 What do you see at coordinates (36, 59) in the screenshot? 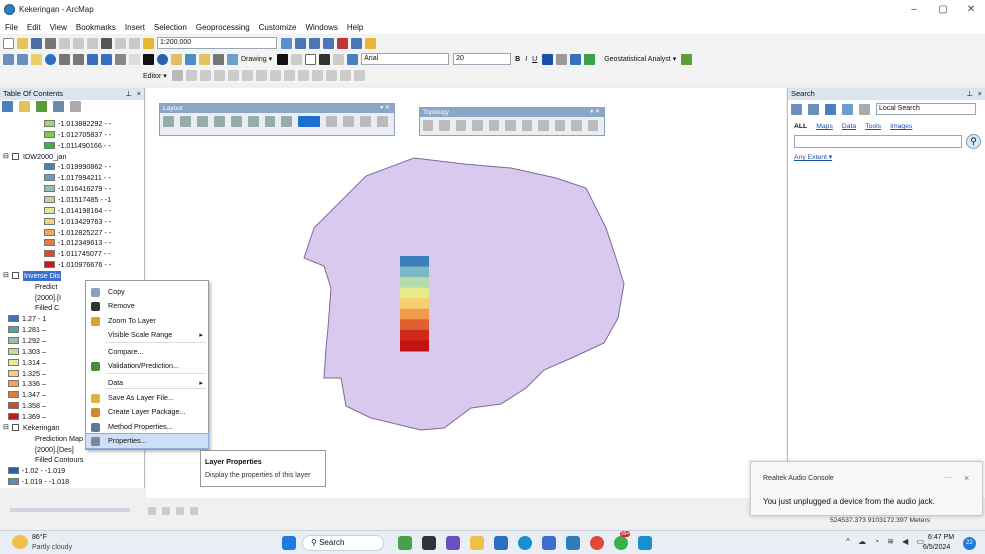
I see `pan-icon` at bounding box center [36, 59].